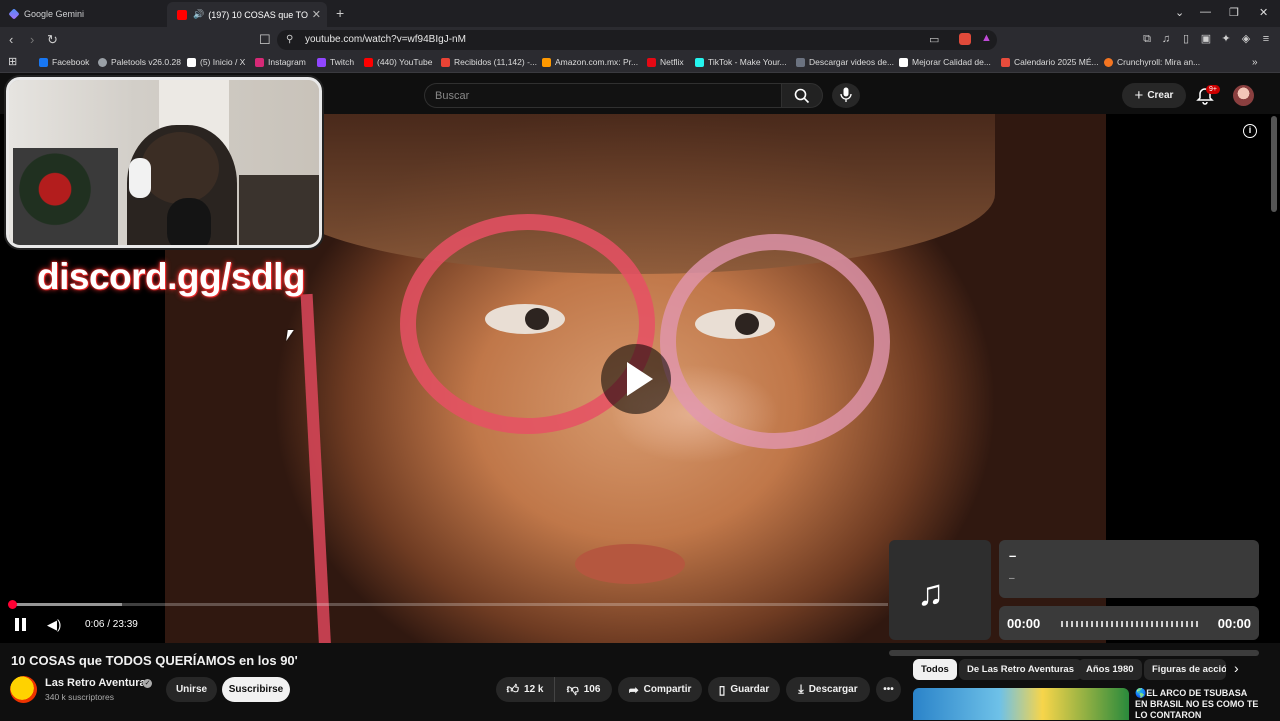 The image size is (1280, 721). Describe the element at coordinates (1213, 89) in the screenshot. I see `notifications-badge: 9+` at that location.